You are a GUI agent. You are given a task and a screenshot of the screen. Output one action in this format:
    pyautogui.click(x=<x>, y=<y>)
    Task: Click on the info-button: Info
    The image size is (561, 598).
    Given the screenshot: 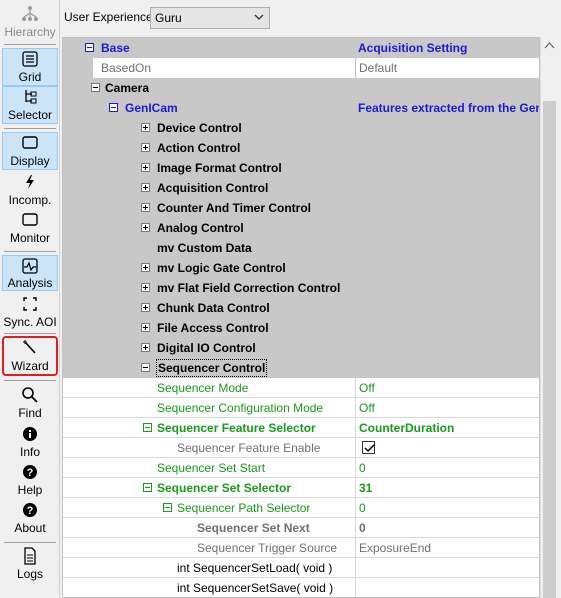 What is the action you would take?
    pyautogui.click(x=30, y=443)
    